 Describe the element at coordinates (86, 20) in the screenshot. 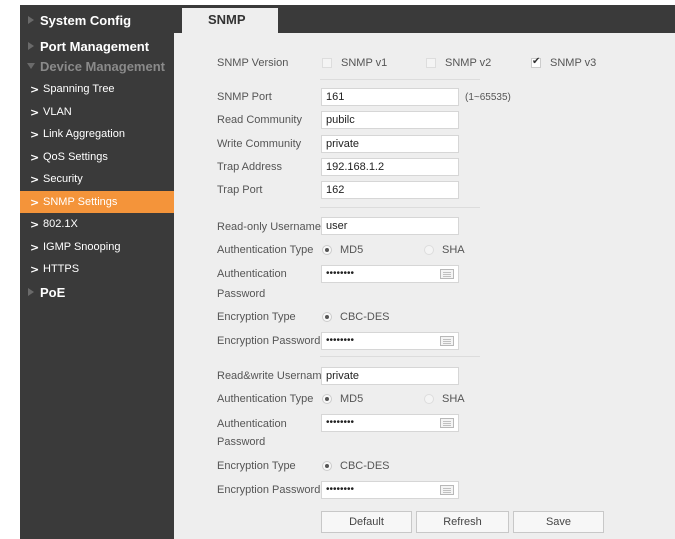

I see `sidebar-item-label: System Config` at that location.